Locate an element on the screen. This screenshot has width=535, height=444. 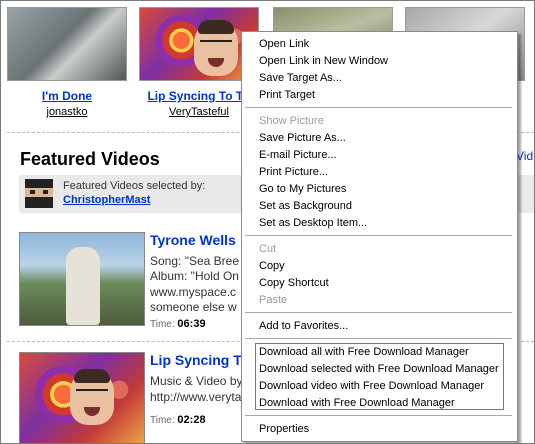
selected-by-label: Featured Videos selected by: is located at coordinates (134, 186).